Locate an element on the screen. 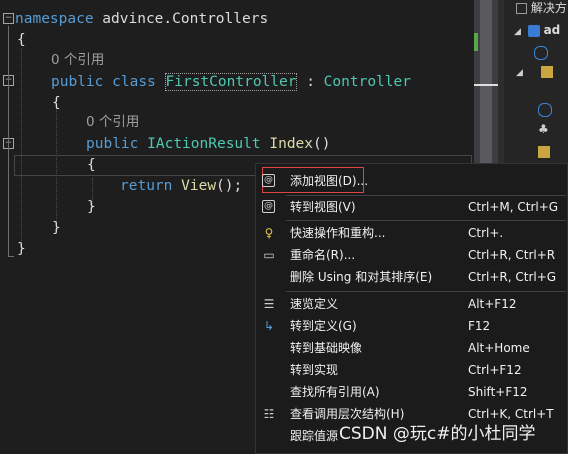  colon: : is located at coordinates (310, 82).